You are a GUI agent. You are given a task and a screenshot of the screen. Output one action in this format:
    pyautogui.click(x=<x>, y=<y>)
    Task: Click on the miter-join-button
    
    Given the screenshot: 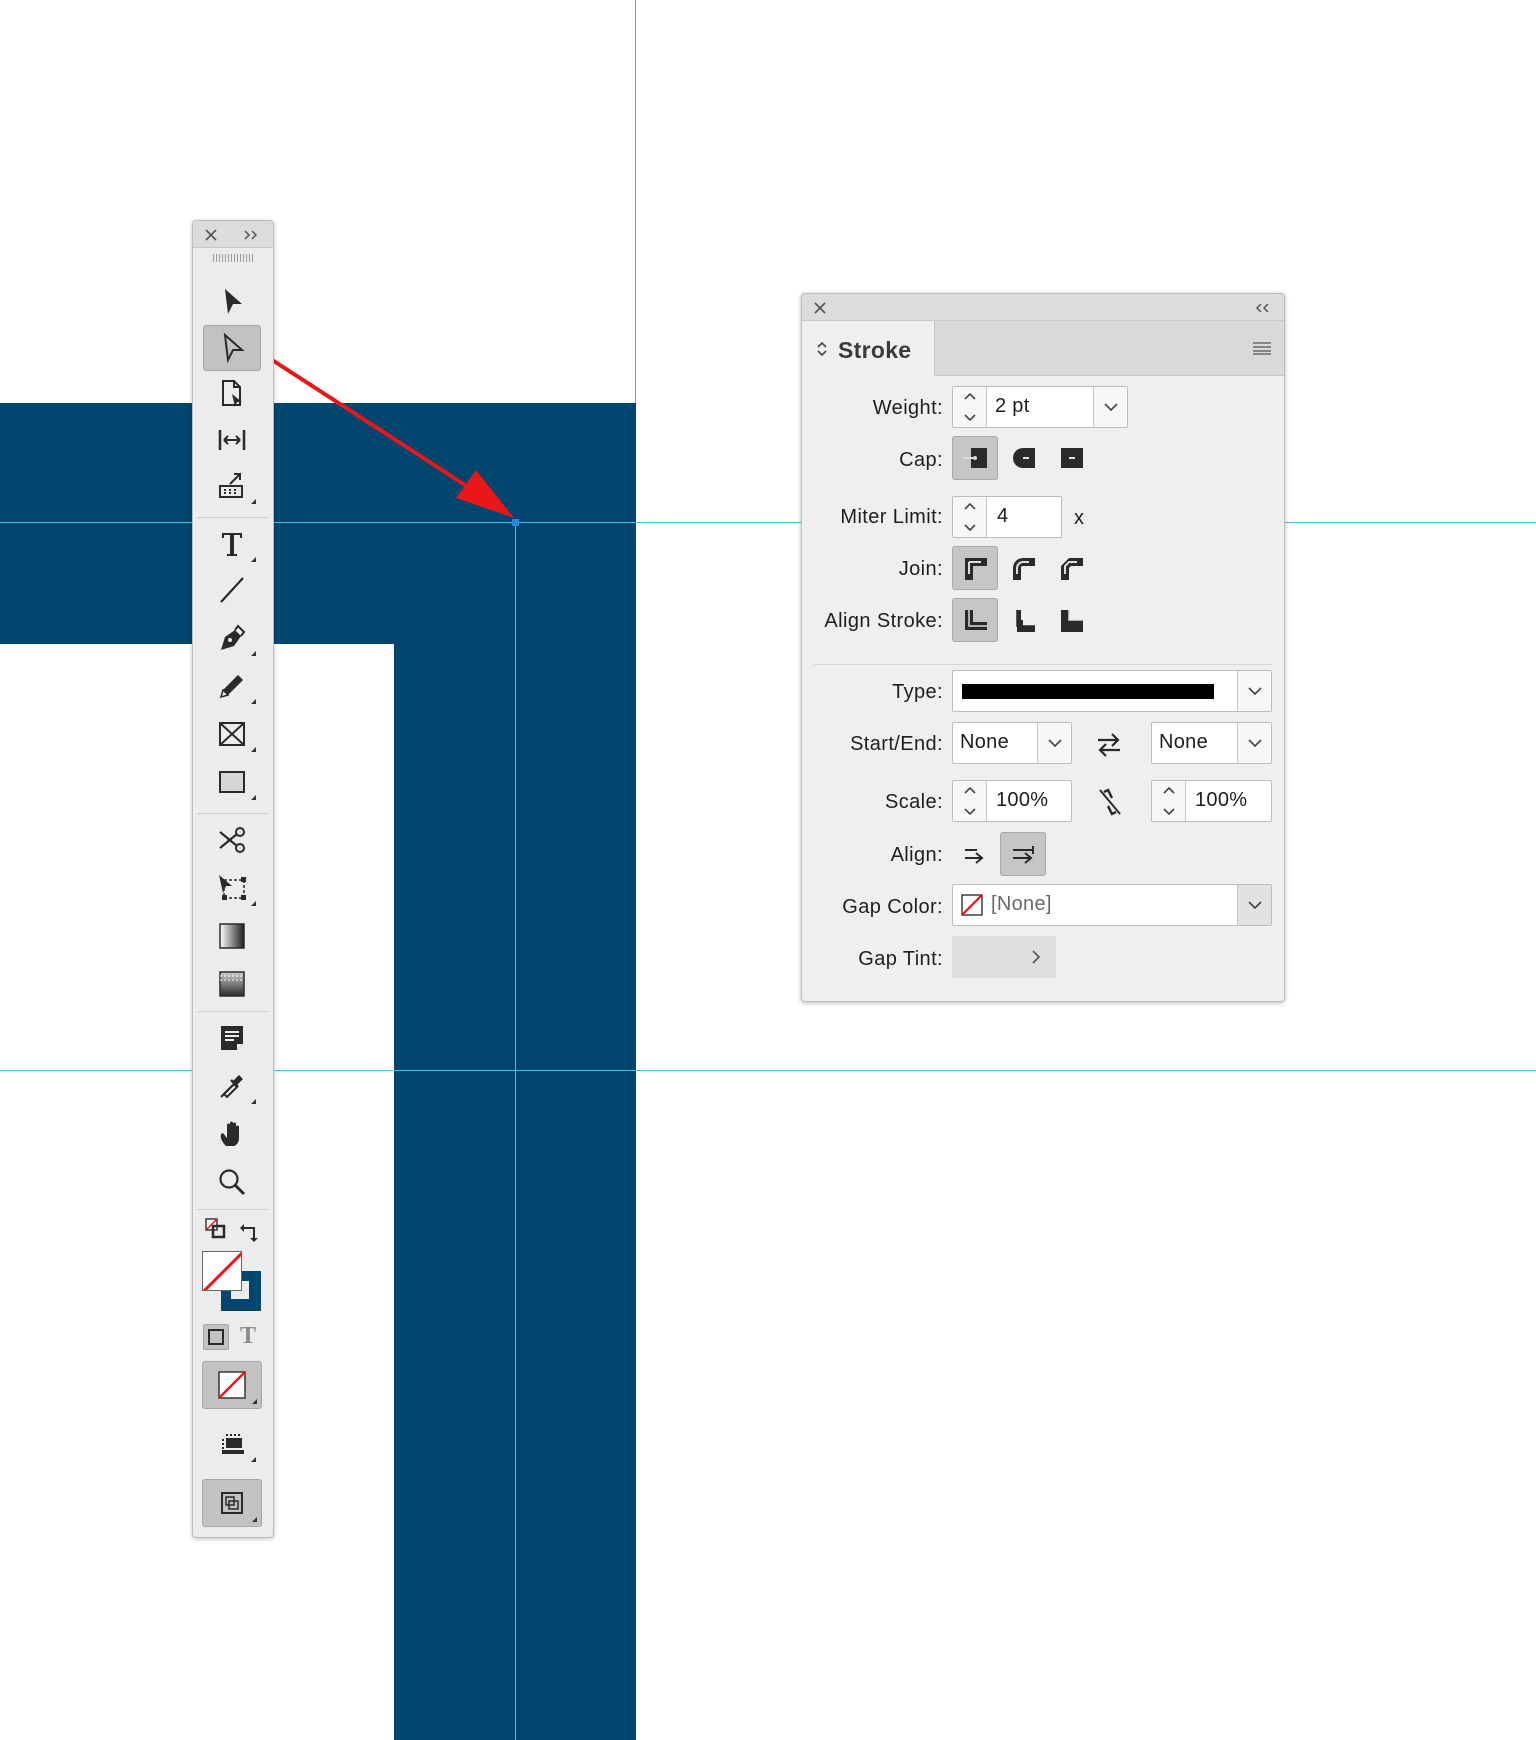 What is the action you would take?
    pyautogui.click(x=975, y=568)
    